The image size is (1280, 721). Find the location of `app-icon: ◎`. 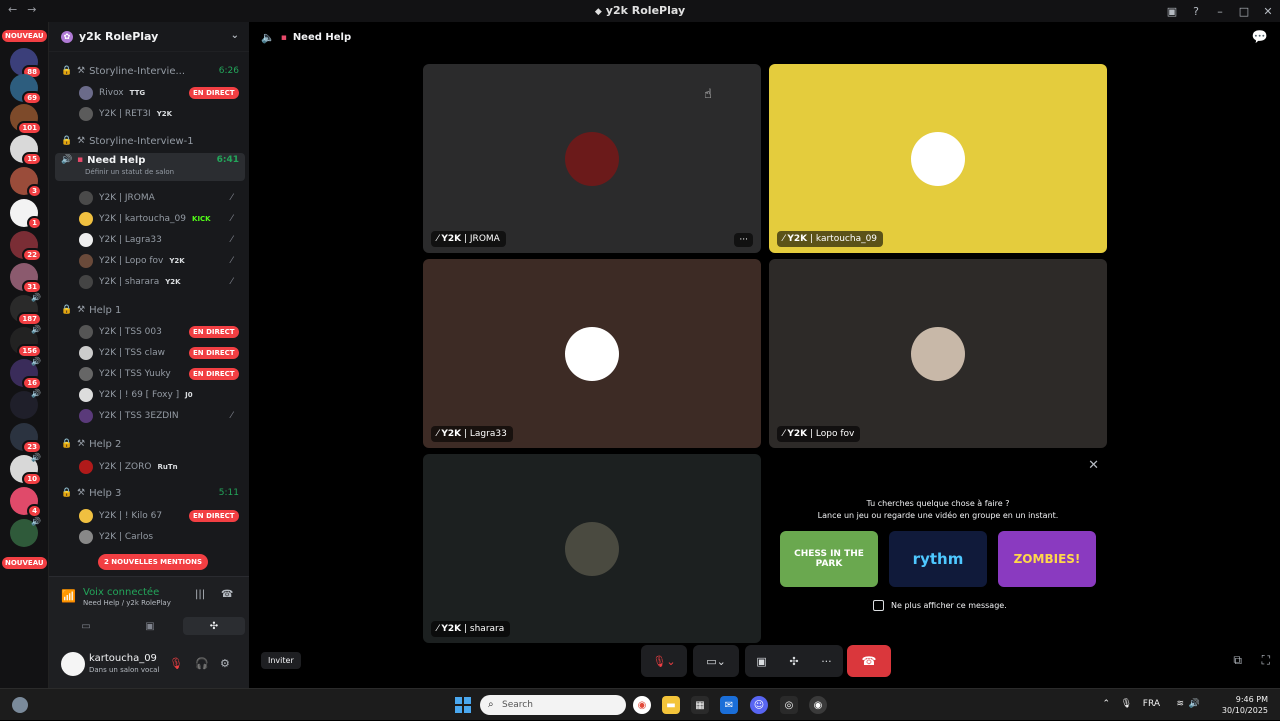

app-icon: ◎ is located at coordinates (789, 705).